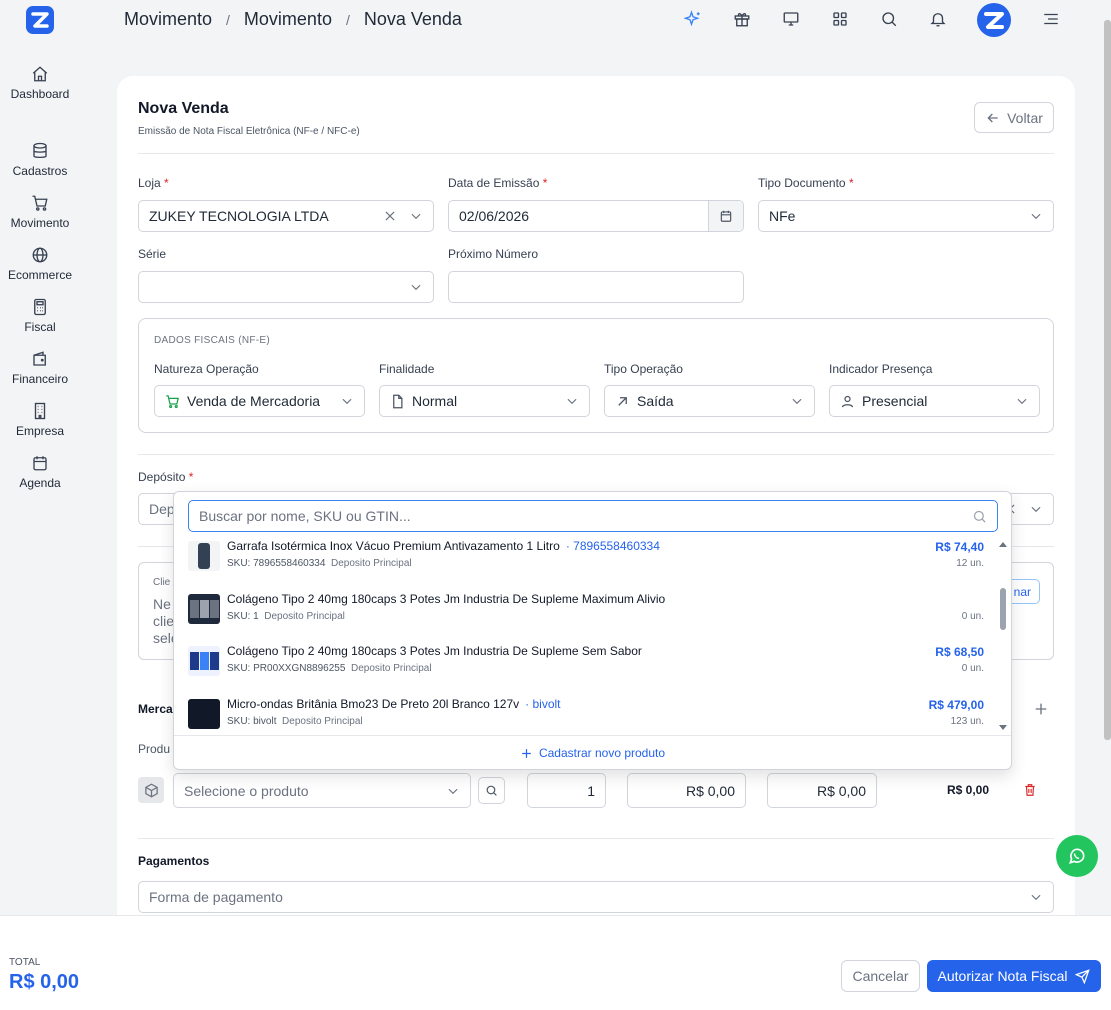  Describe the element at coordinates (994, 20) in the screenshot. I see `avatar` at that location.